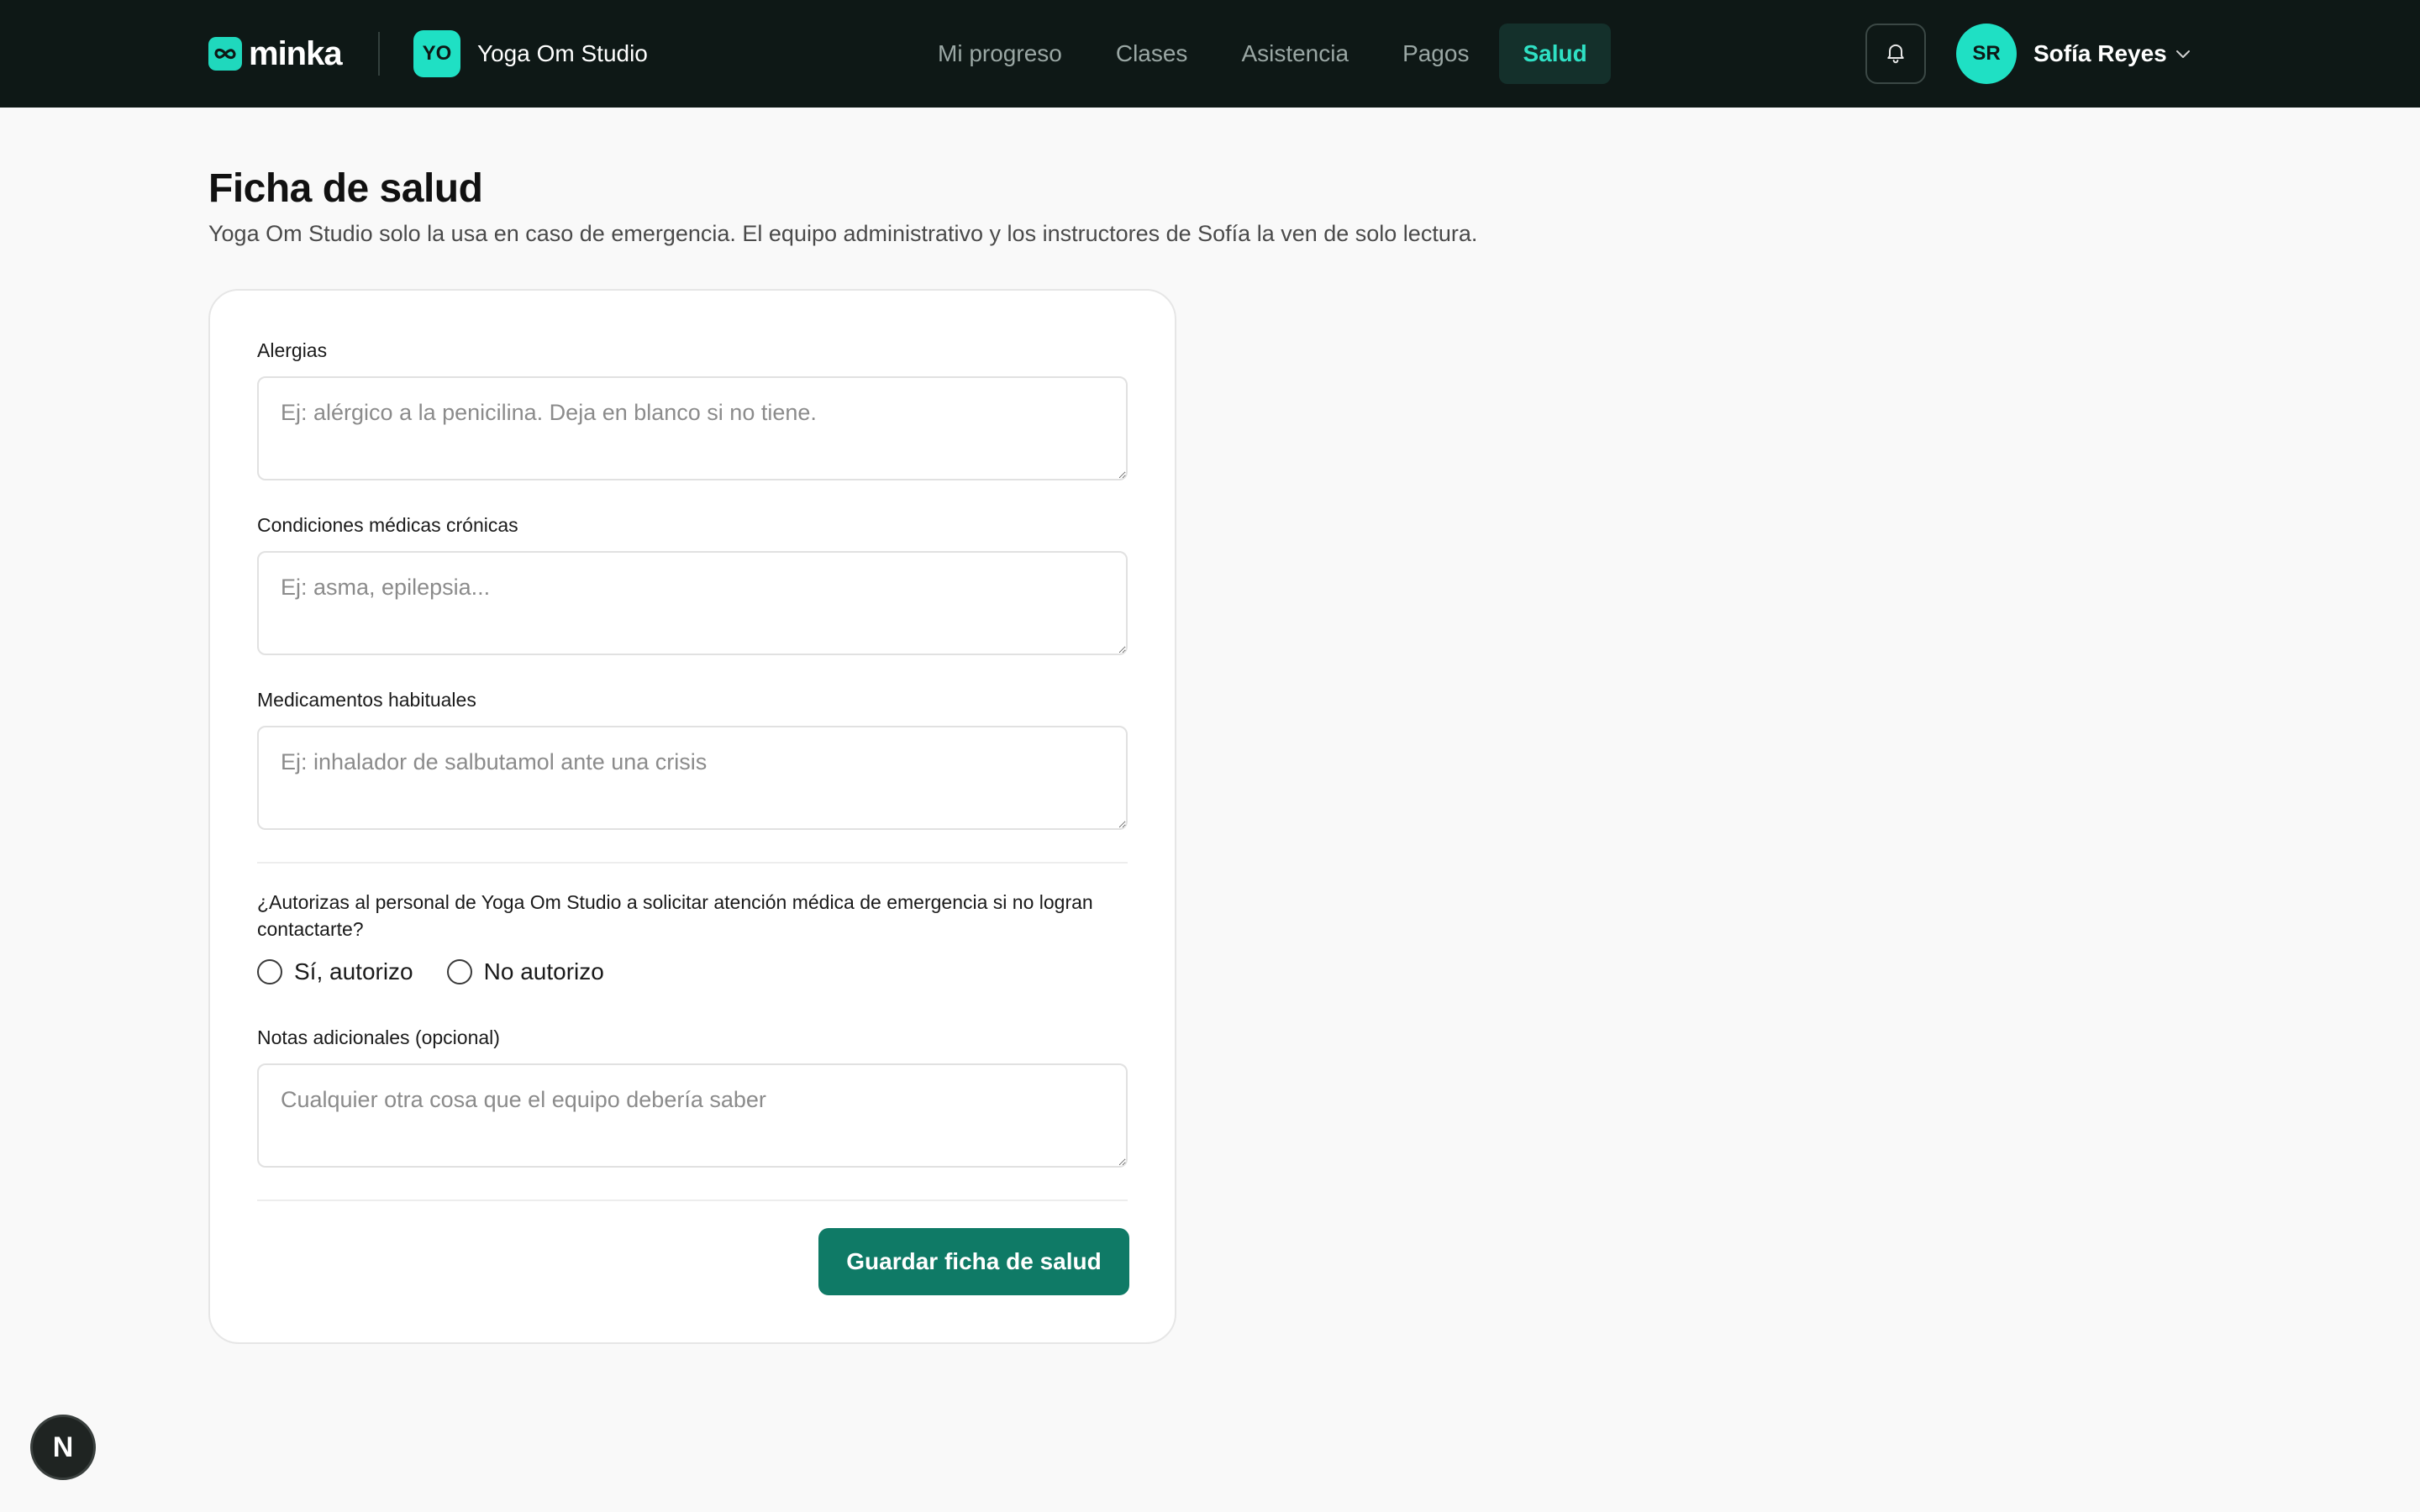 The width and height of the screenshot is (2420, 1512). What do you see at coordinates (692, 1200) in the screenshot?
I see `actions-divider` at bounding box center [692, 1200].